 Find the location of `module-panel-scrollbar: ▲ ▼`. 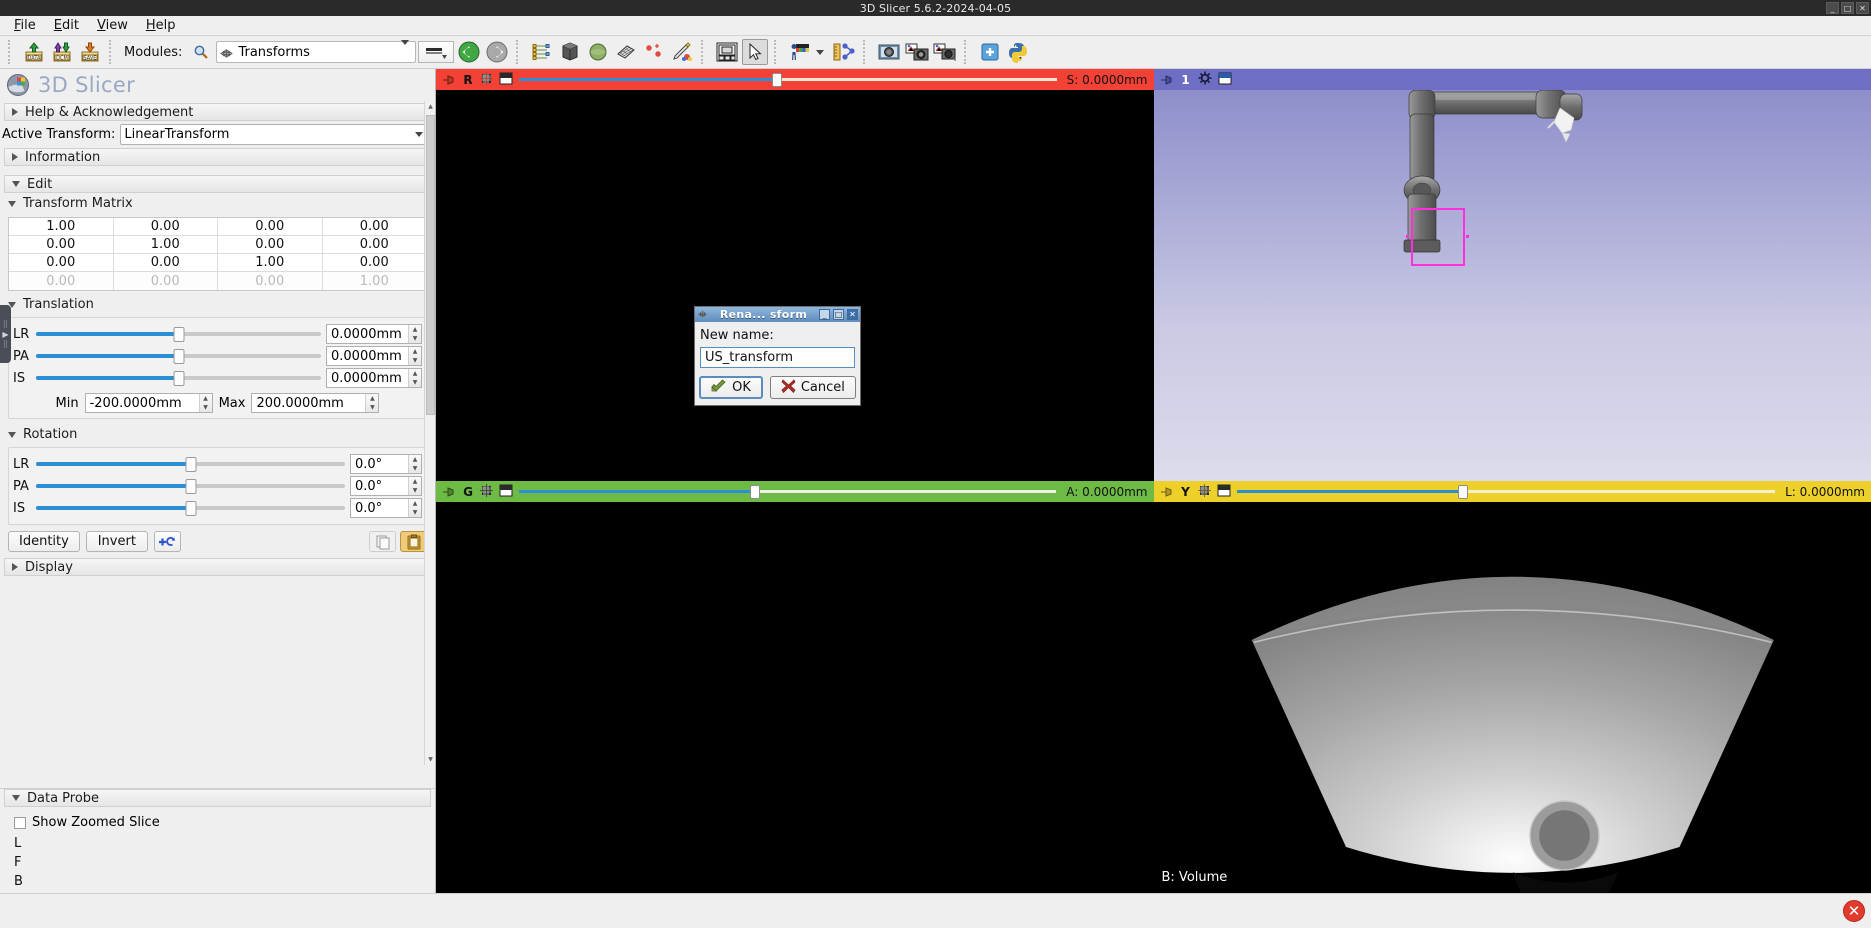

module-panel-scrollbar: ▲ ▼ is located at coordinates (429, 433).